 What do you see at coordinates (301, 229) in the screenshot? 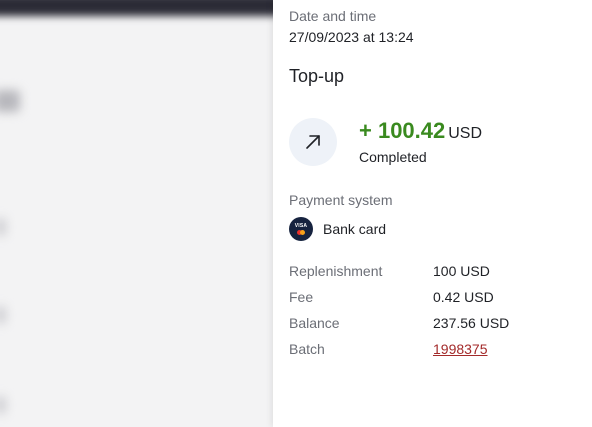
I see `bank-card-icon: VISA` at bounding box center [301, 229].